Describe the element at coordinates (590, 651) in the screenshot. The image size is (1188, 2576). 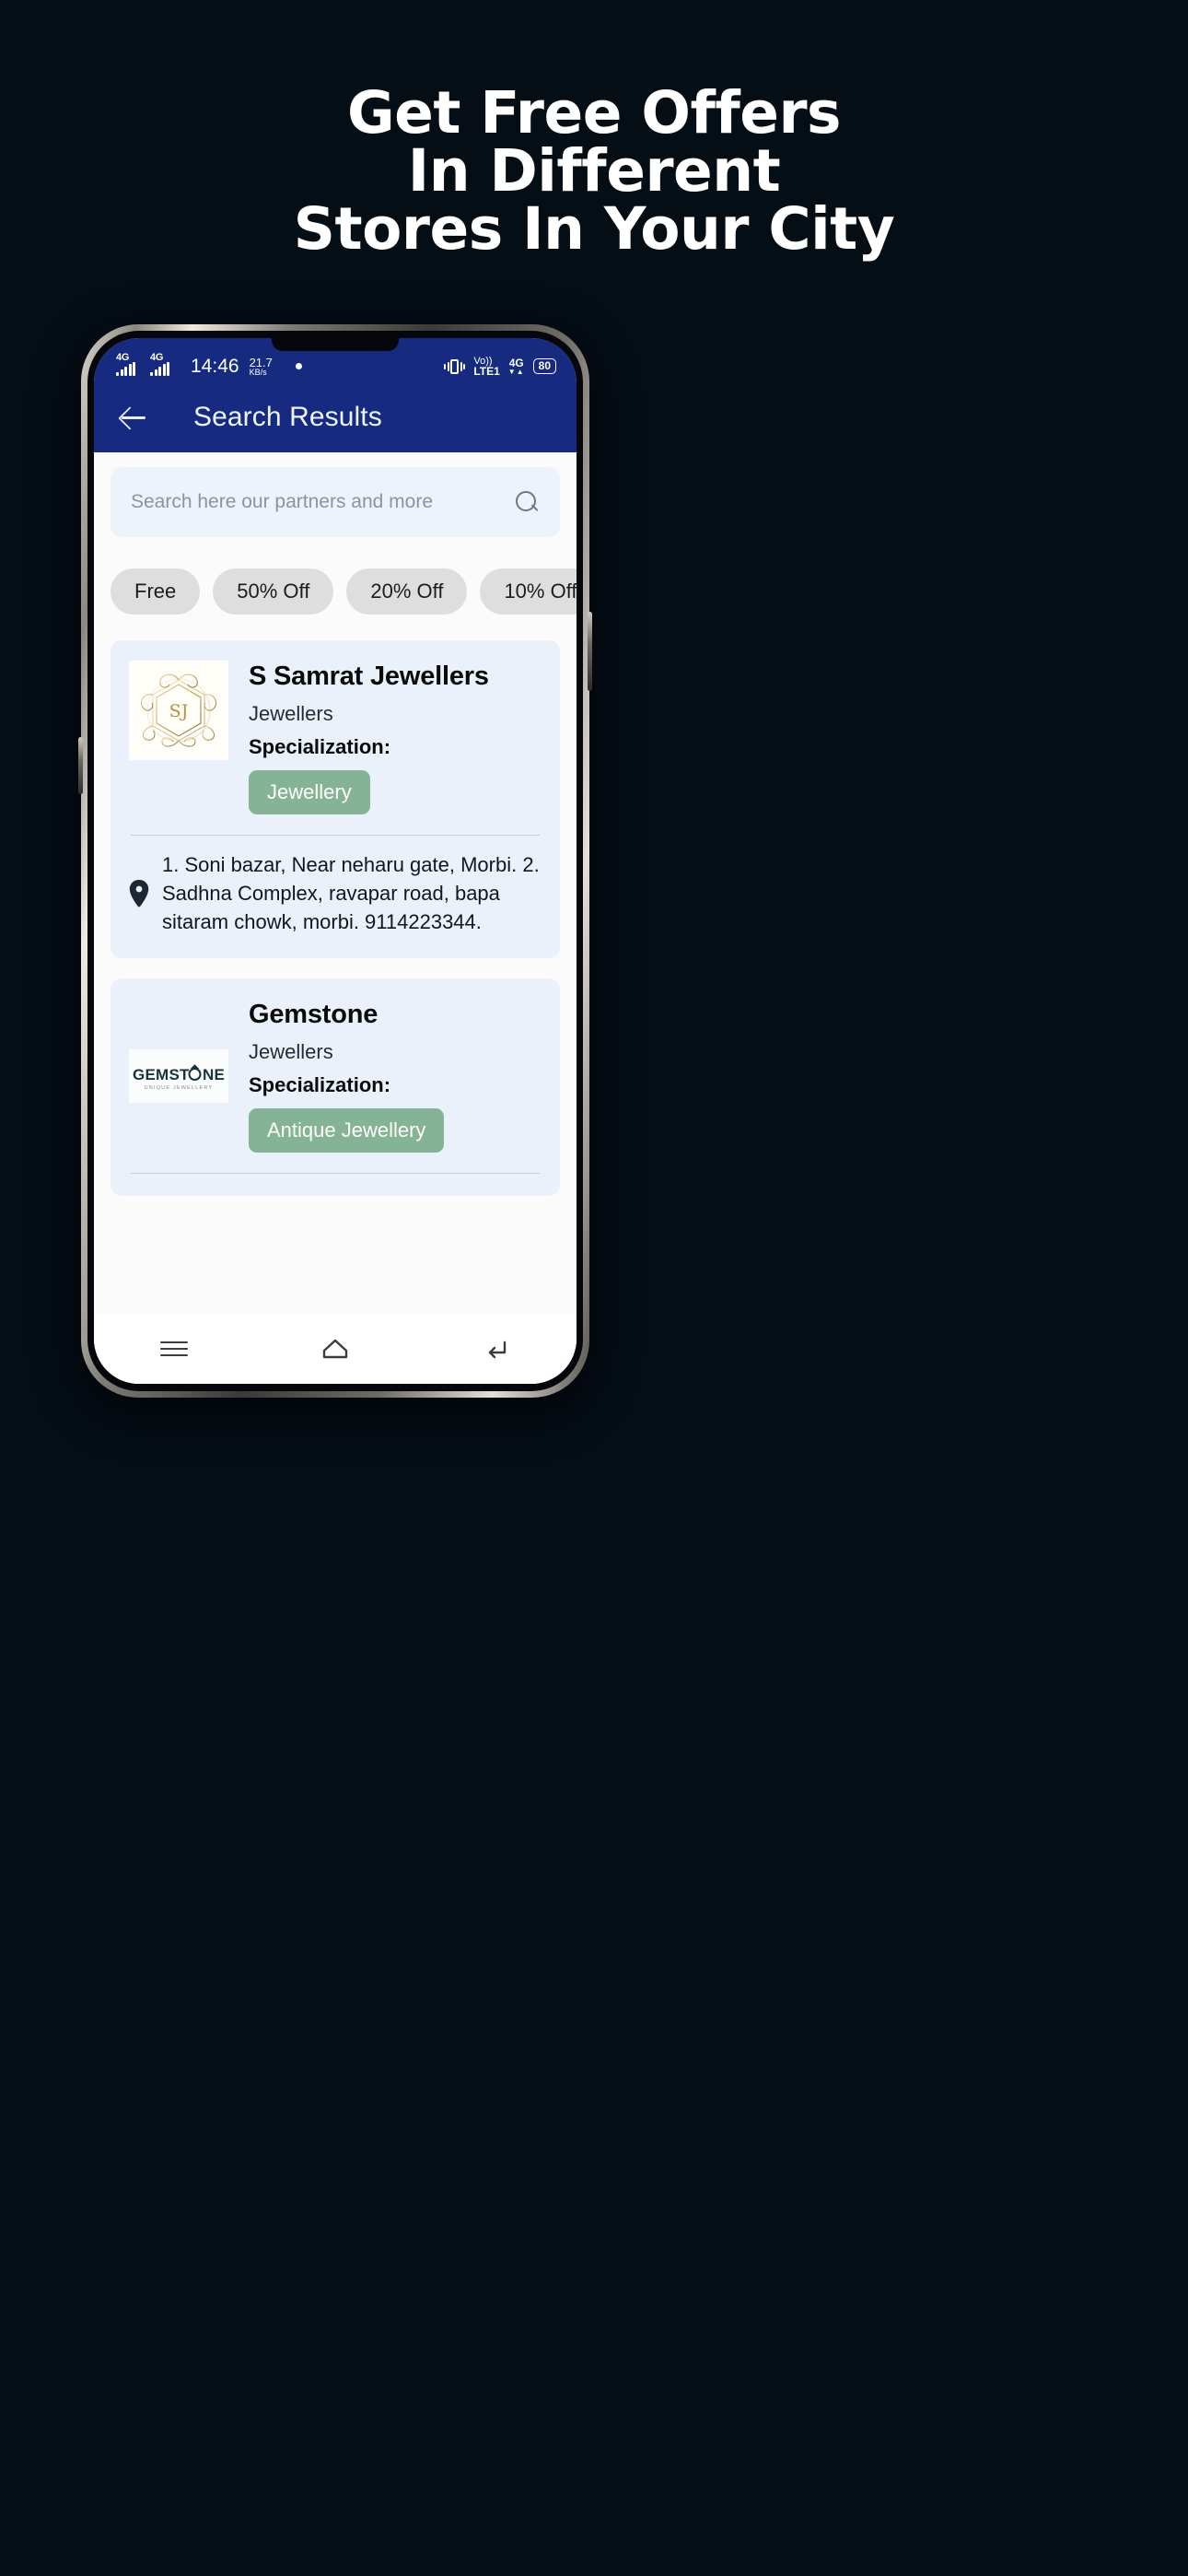
I see `power-button` at that location.